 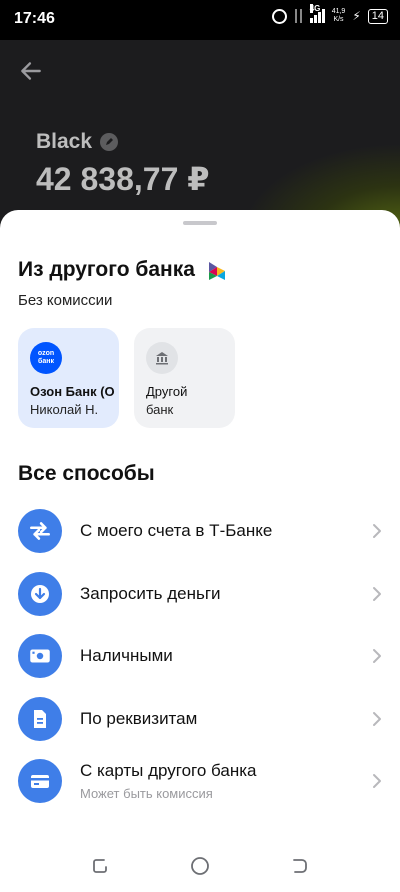 I want to click on bank-card-ozon: ozon банк Озон Банк (О Николай Н., so click(x=68, y=378).